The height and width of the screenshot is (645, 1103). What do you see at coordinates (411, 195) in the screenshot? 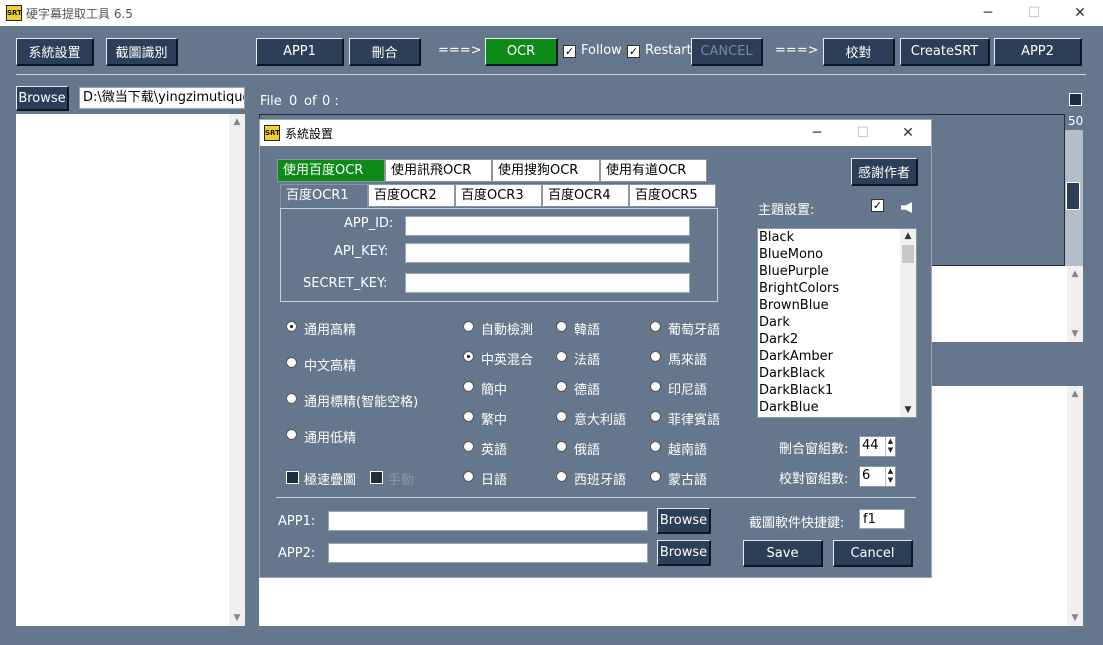
I see `tab-baidu-ocr2: 百度OCR2` at bounding box center [411, 195].